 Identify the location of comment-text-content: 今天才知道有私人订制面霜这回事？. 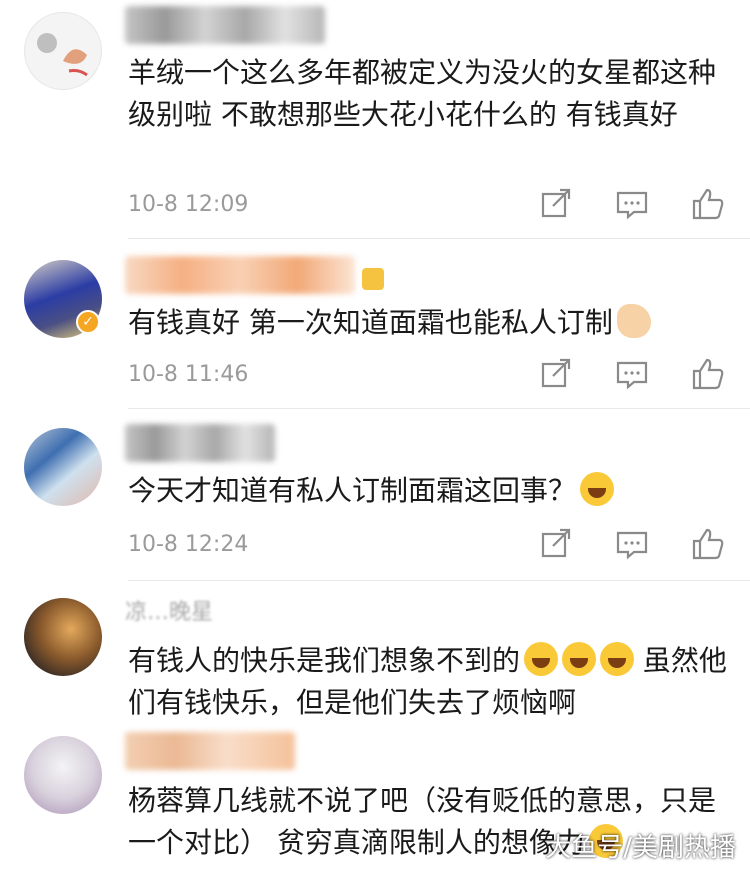
(352, 490).